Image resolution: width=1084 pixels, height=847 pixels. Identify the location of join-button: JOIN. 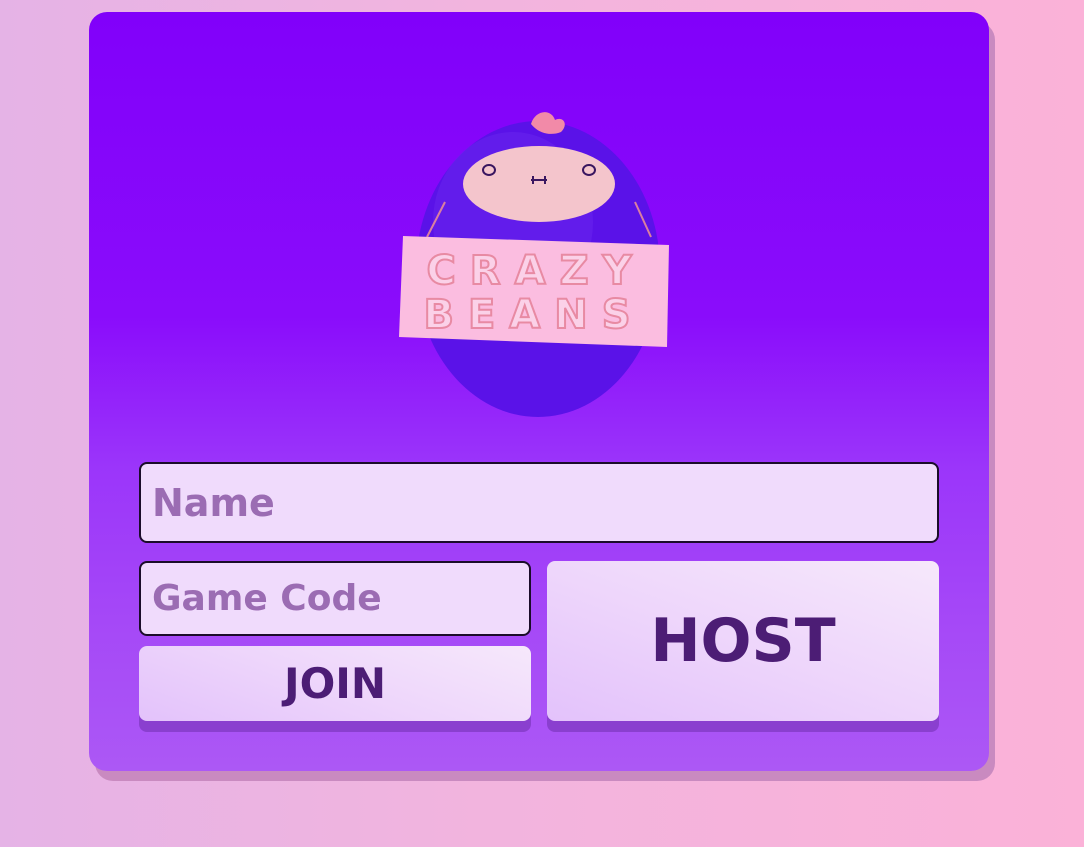
(335, 683).